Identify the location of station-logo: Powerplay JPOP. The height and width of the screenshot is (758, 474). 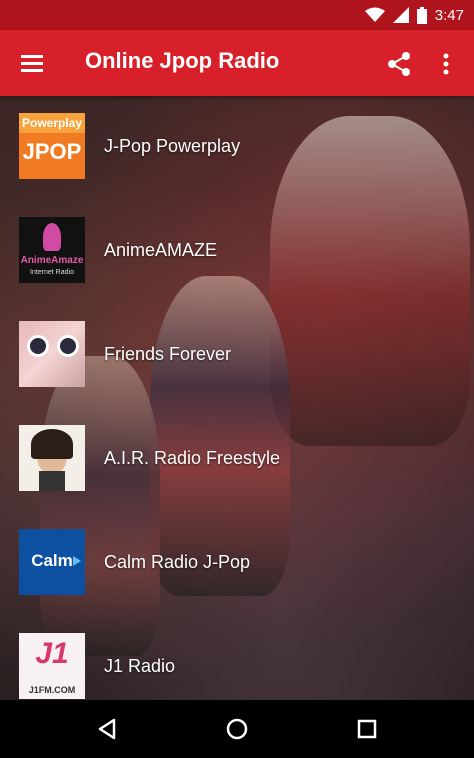
(52, 146).